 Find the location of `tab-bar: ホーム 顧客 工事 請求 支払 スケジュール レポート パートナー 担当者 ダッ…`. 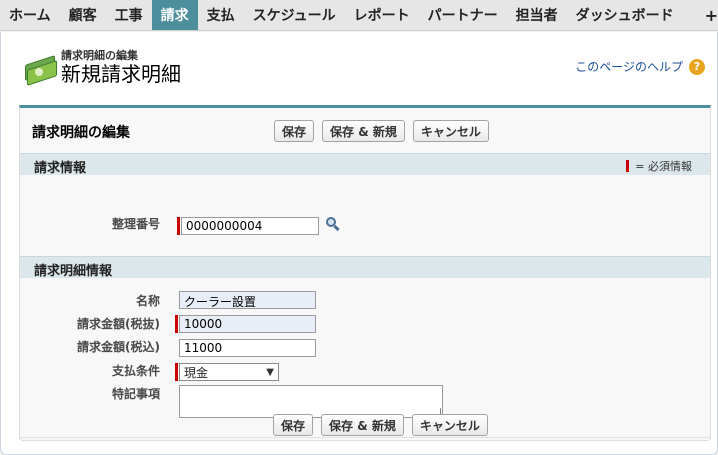

tab-bar: ホーム 顧客 工事 請求 支払 スケジュール レポート パートナー 担当者 ダッ… is located at coordinates (359, 15).